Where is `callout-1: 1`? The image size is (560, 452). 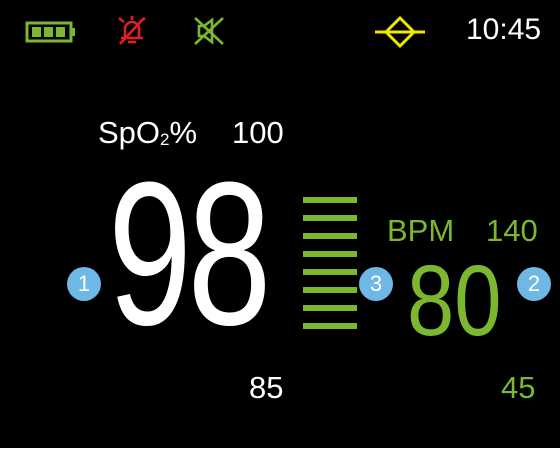
callout-1: 1 is located at coordinates (84, 284).